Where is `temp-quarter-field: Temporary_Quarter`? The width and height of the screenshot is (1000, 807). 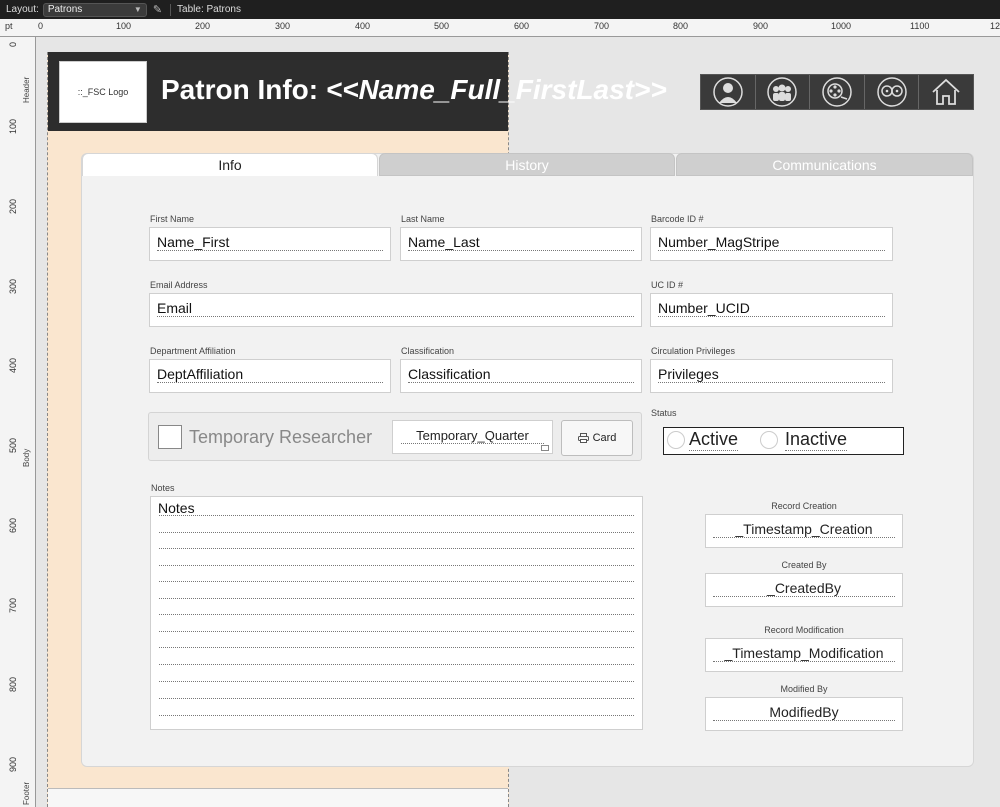 temp-quarter-field: Temporary_Quarter is located at coordinates (472, 437).